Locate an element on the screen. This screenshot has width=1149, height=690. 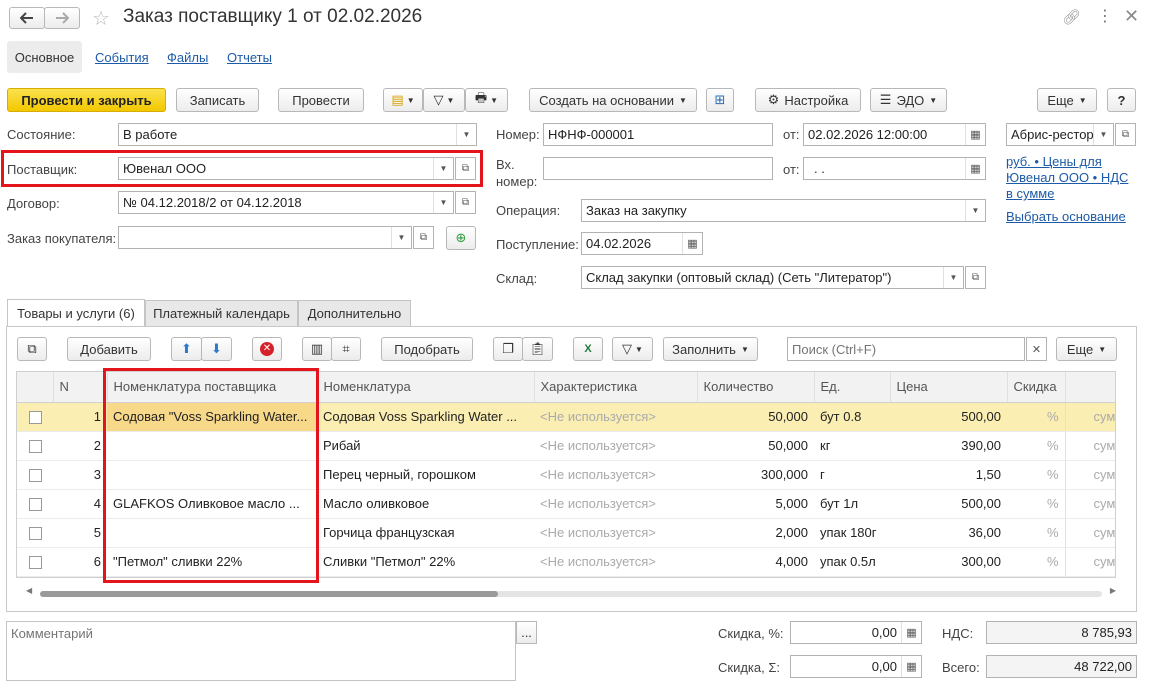
comment-box is located at coordinates (261, 651).